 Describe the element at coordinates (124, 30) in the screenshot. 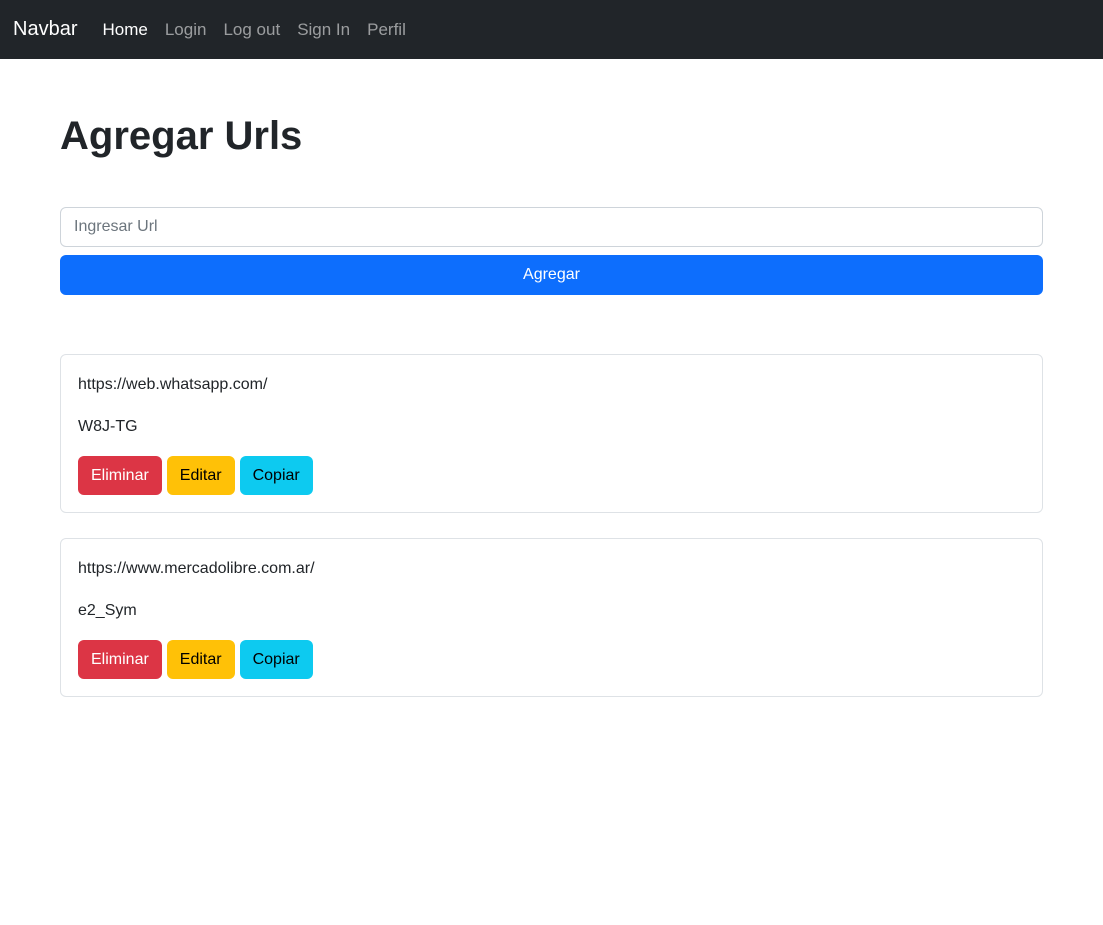

I see `nav-link-home: Home` at that location.